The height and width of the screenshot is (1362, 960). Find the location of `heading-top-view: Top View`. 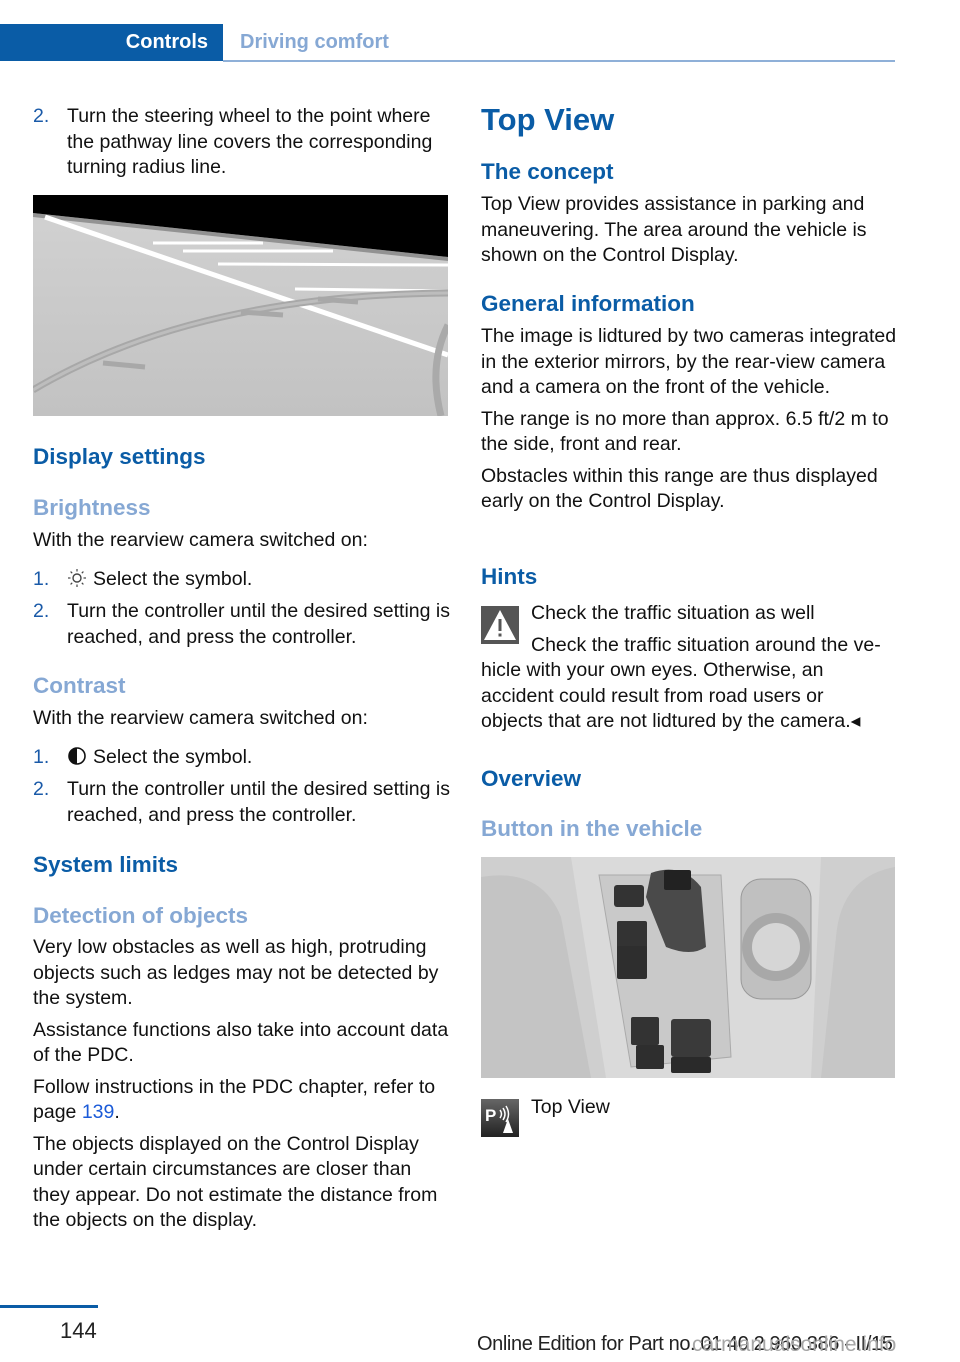

heading-top-view: Top View is located at coordinates (548, 119).